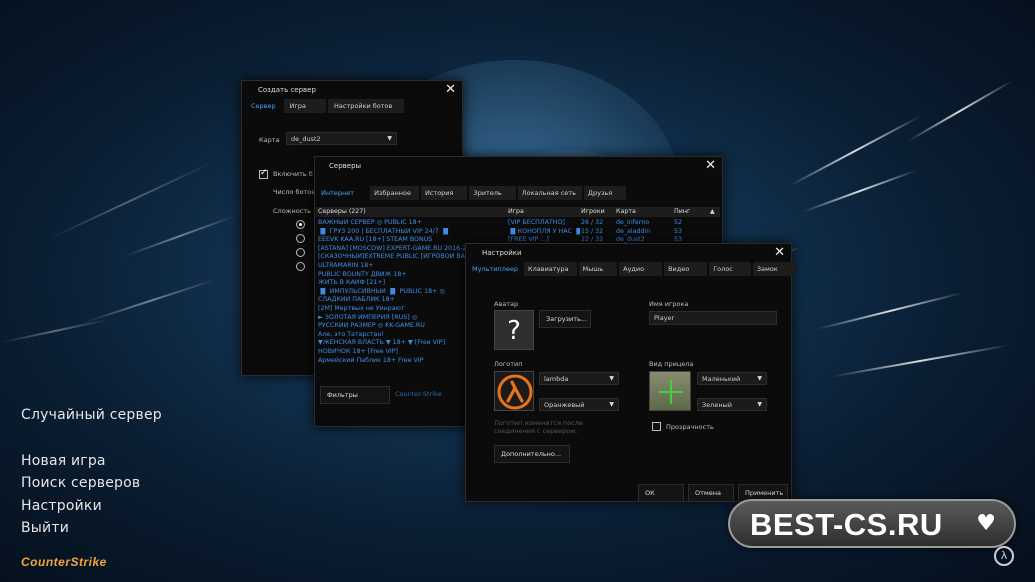  I want to click on logo-select-value: lambda, so click(556, 379).